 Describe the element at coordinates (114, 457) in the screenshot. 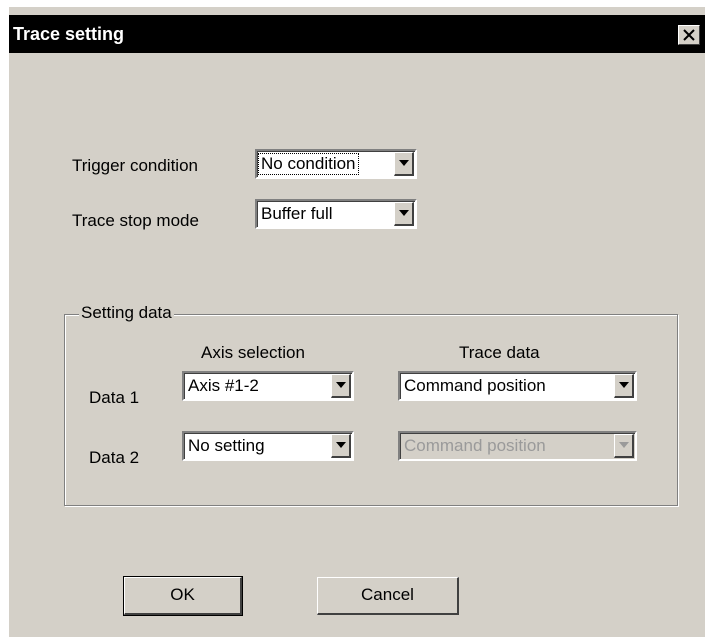

I see `data-2-label: Data 2` at that location.